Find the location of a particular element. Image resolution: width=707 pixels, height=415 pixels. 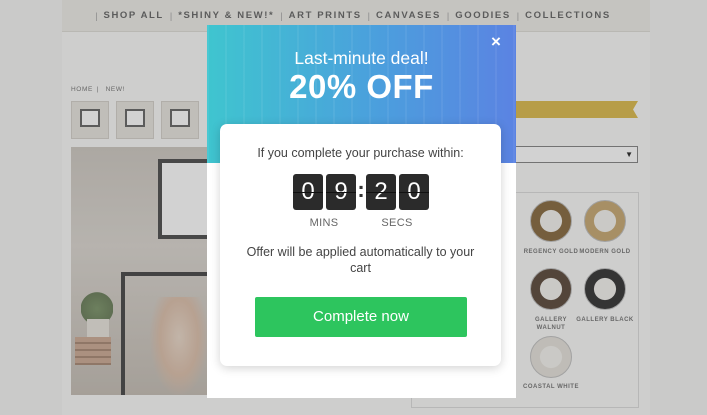

timer-digit-sec-tens: 2 is located at coordinates (381, 192).